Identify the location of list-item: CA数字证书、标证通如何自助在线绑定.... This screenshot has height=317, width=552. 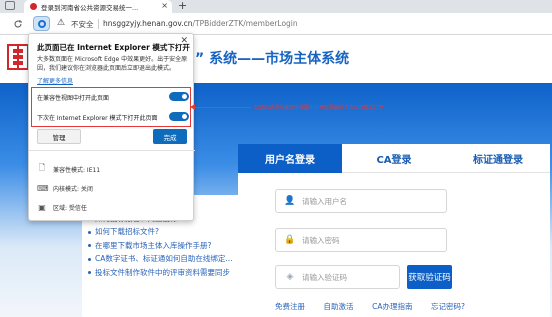
(165, 259).